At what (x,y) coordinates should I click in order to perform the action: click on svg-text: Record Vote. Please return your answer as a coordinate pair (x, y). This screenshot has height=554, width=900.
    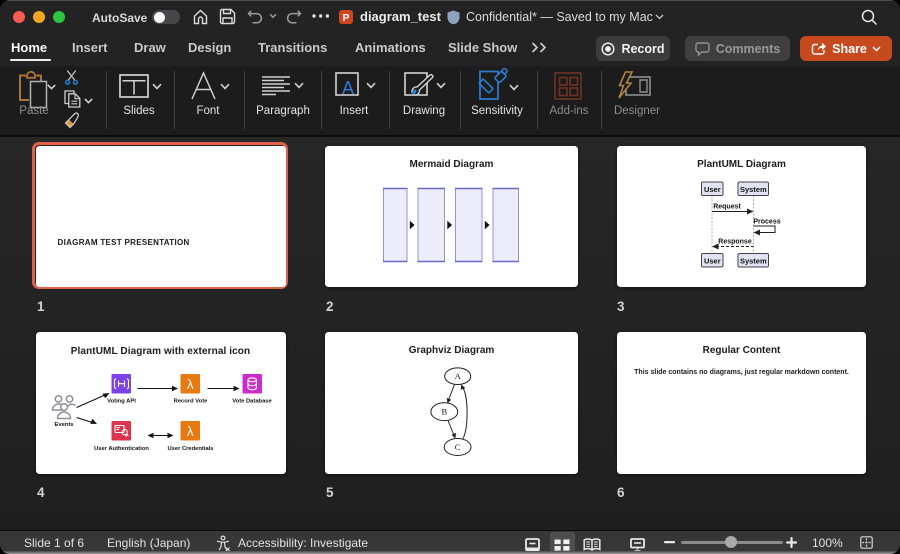
    Looking at the image, I should click on (190, 402).